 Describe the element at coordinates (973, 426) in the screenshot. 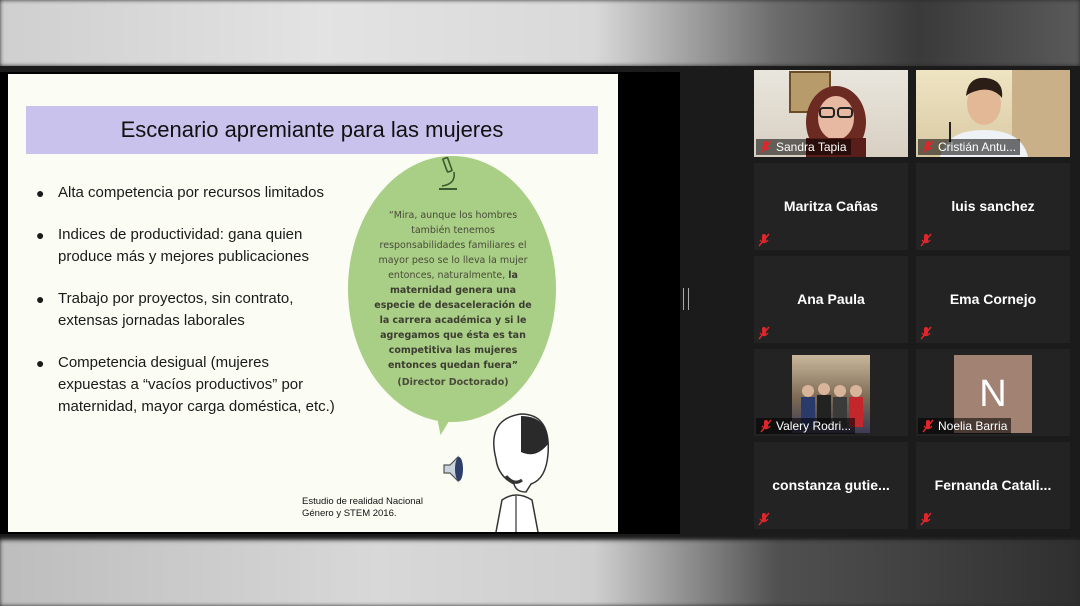

I see `participant-name: Noelia Barria` at that location.